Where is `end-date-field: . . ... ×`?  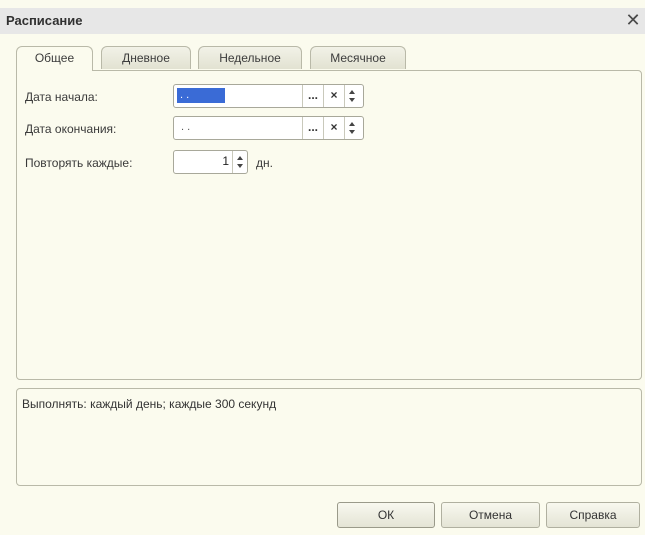 end-date-field: . . ... × is located at coordinates (268, 128).